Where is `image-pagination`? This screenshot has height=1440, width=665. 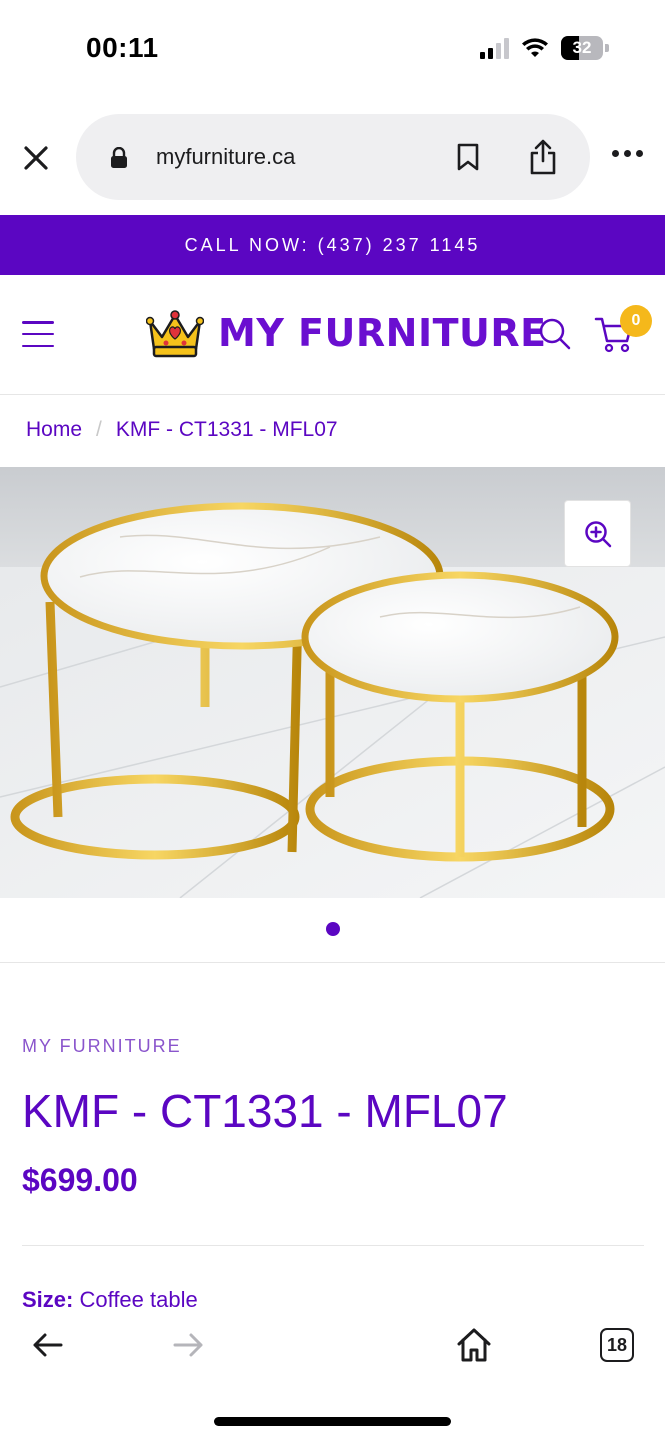 image-pagination is located at coordinates (332, 929).